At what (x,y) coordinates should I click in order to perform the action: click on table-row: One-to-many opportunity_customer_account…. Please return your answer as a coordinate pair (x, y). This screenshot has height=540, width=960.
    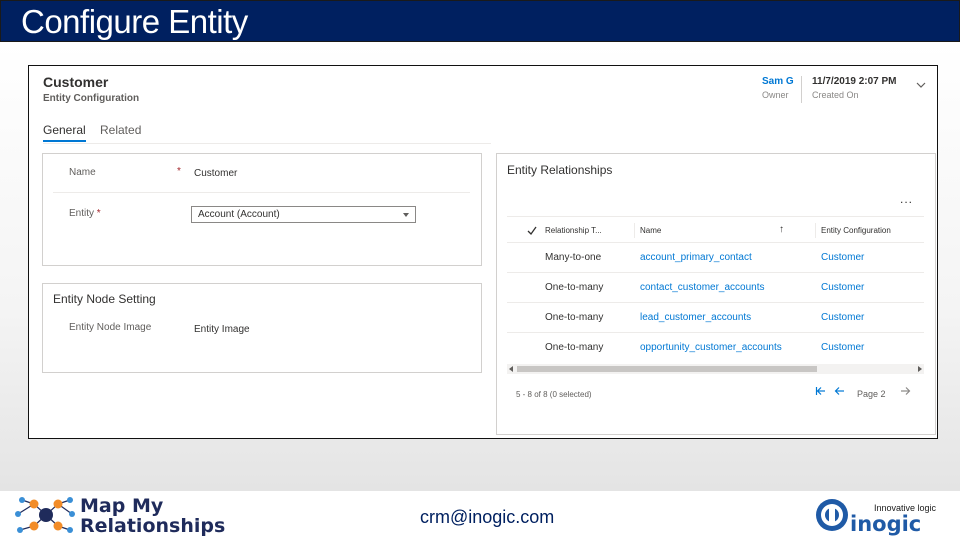
    Looking at the image, I should click on (715, 343).